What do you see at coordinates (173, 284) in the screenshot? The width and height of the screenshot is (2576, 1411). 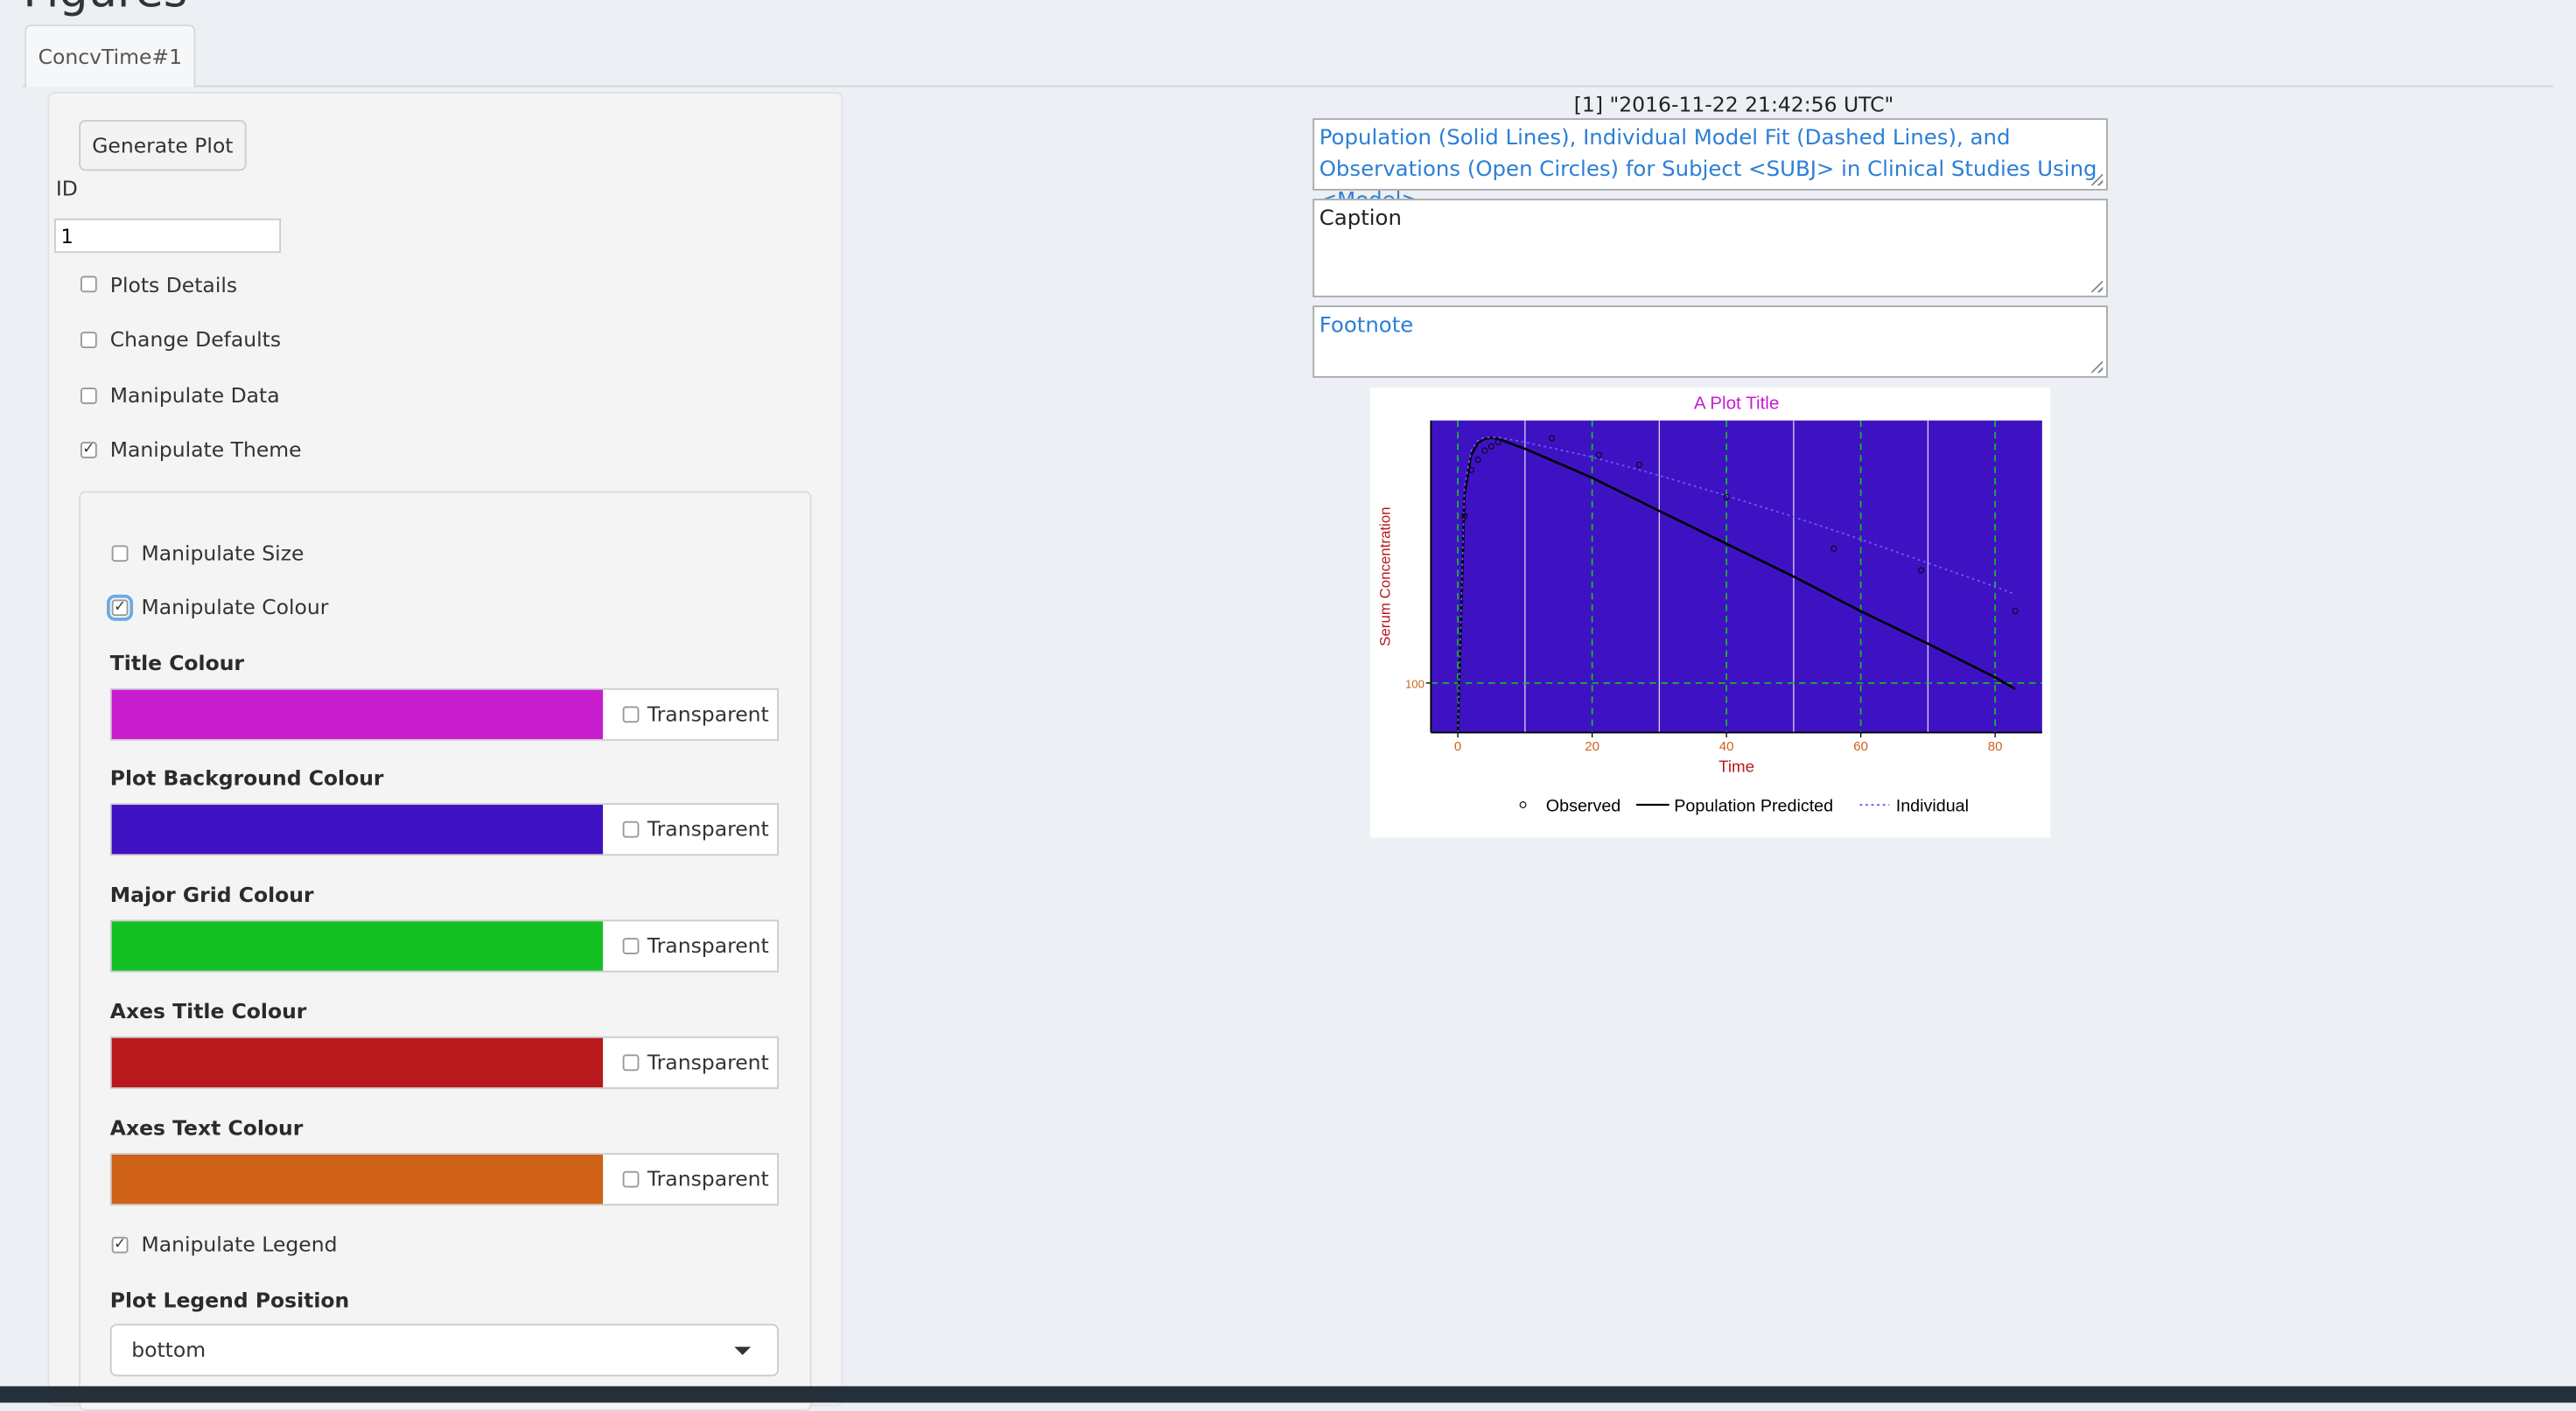 I see `plots-details-label: Plots Details` at bounding box center [173, 284].